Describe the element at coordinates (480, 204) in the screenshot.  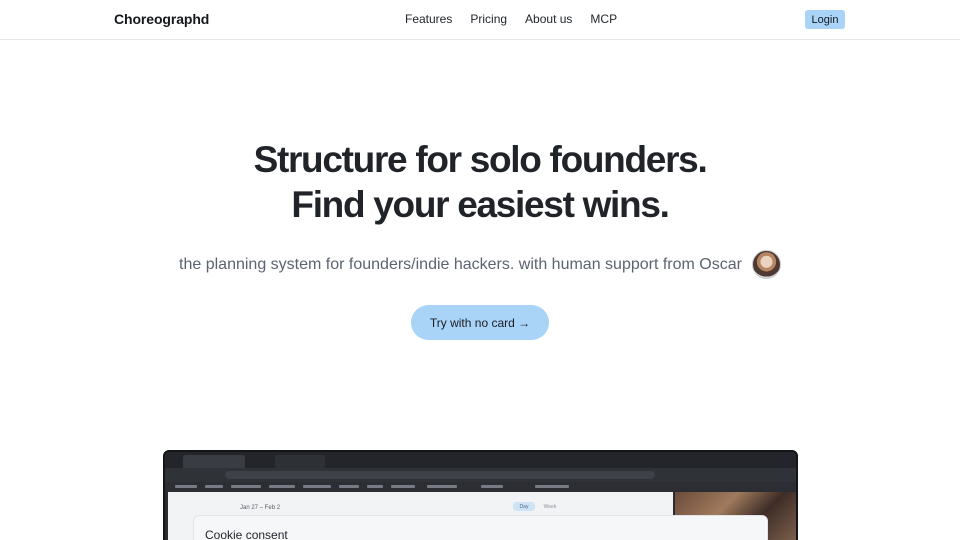
I see `hero-title-line2: Find your easiest wins.` at that location.